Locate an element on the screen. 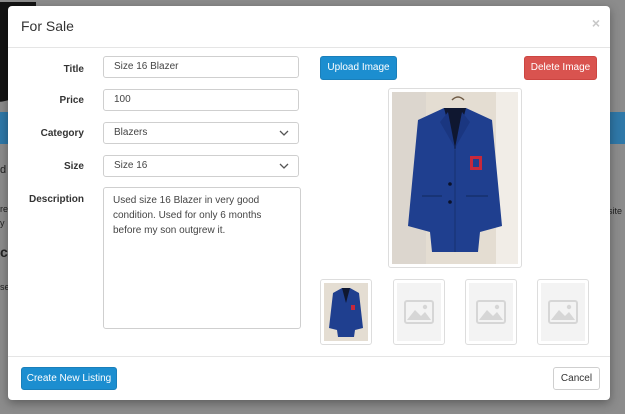 Image resolution: width=625 pixels, height=414 pixels. background-text: site is located at coordinates (615, 211).